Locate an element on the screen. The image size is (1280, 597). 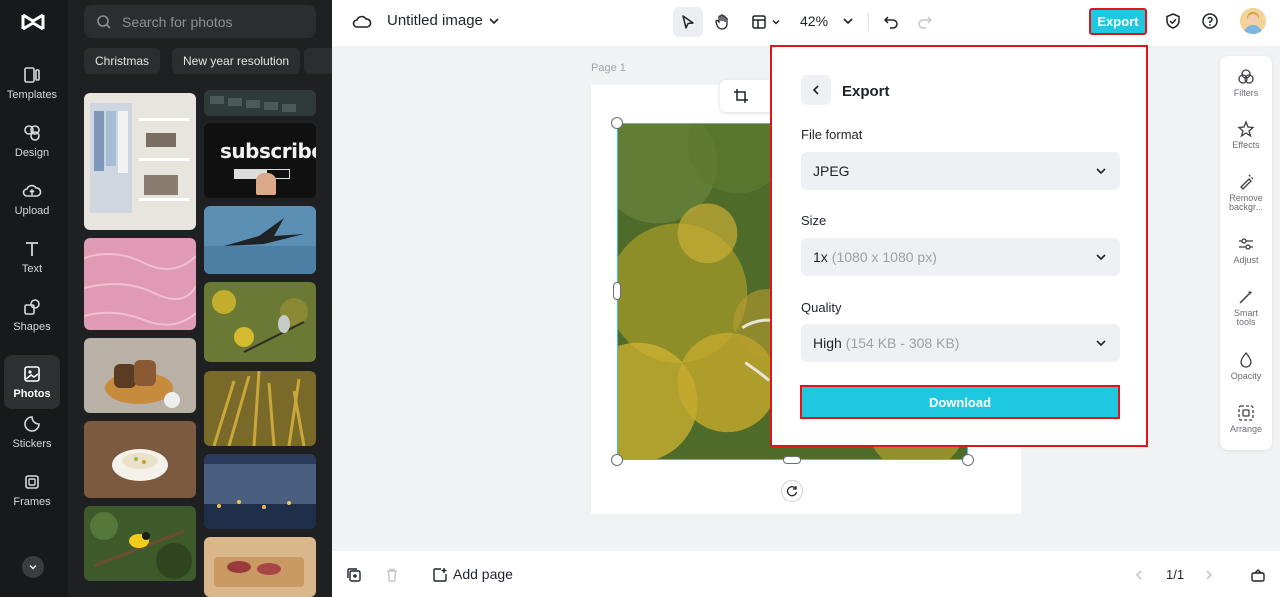
rail-item-label: Shapes is located at coordinates (32, 327).